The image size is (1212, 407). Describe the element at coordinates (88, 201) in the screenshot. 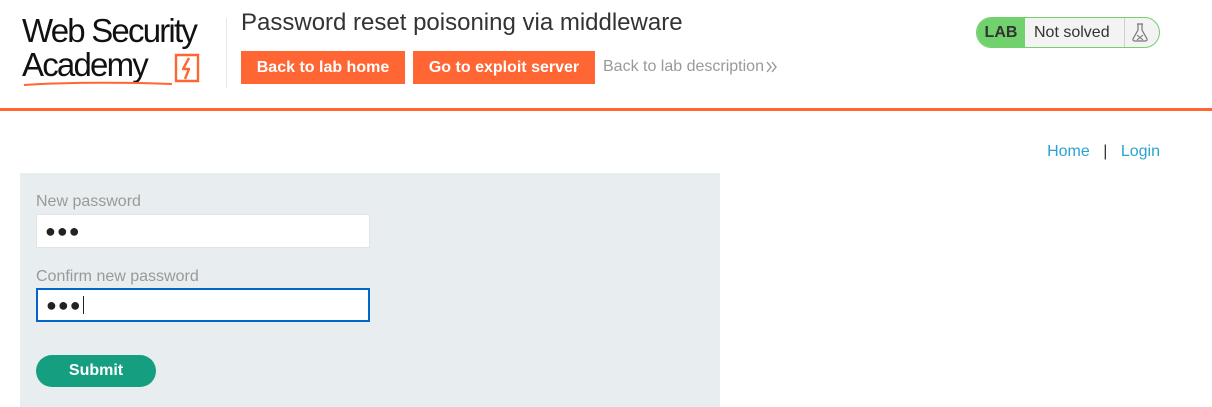

I see `new-password-label: New password` at that location.